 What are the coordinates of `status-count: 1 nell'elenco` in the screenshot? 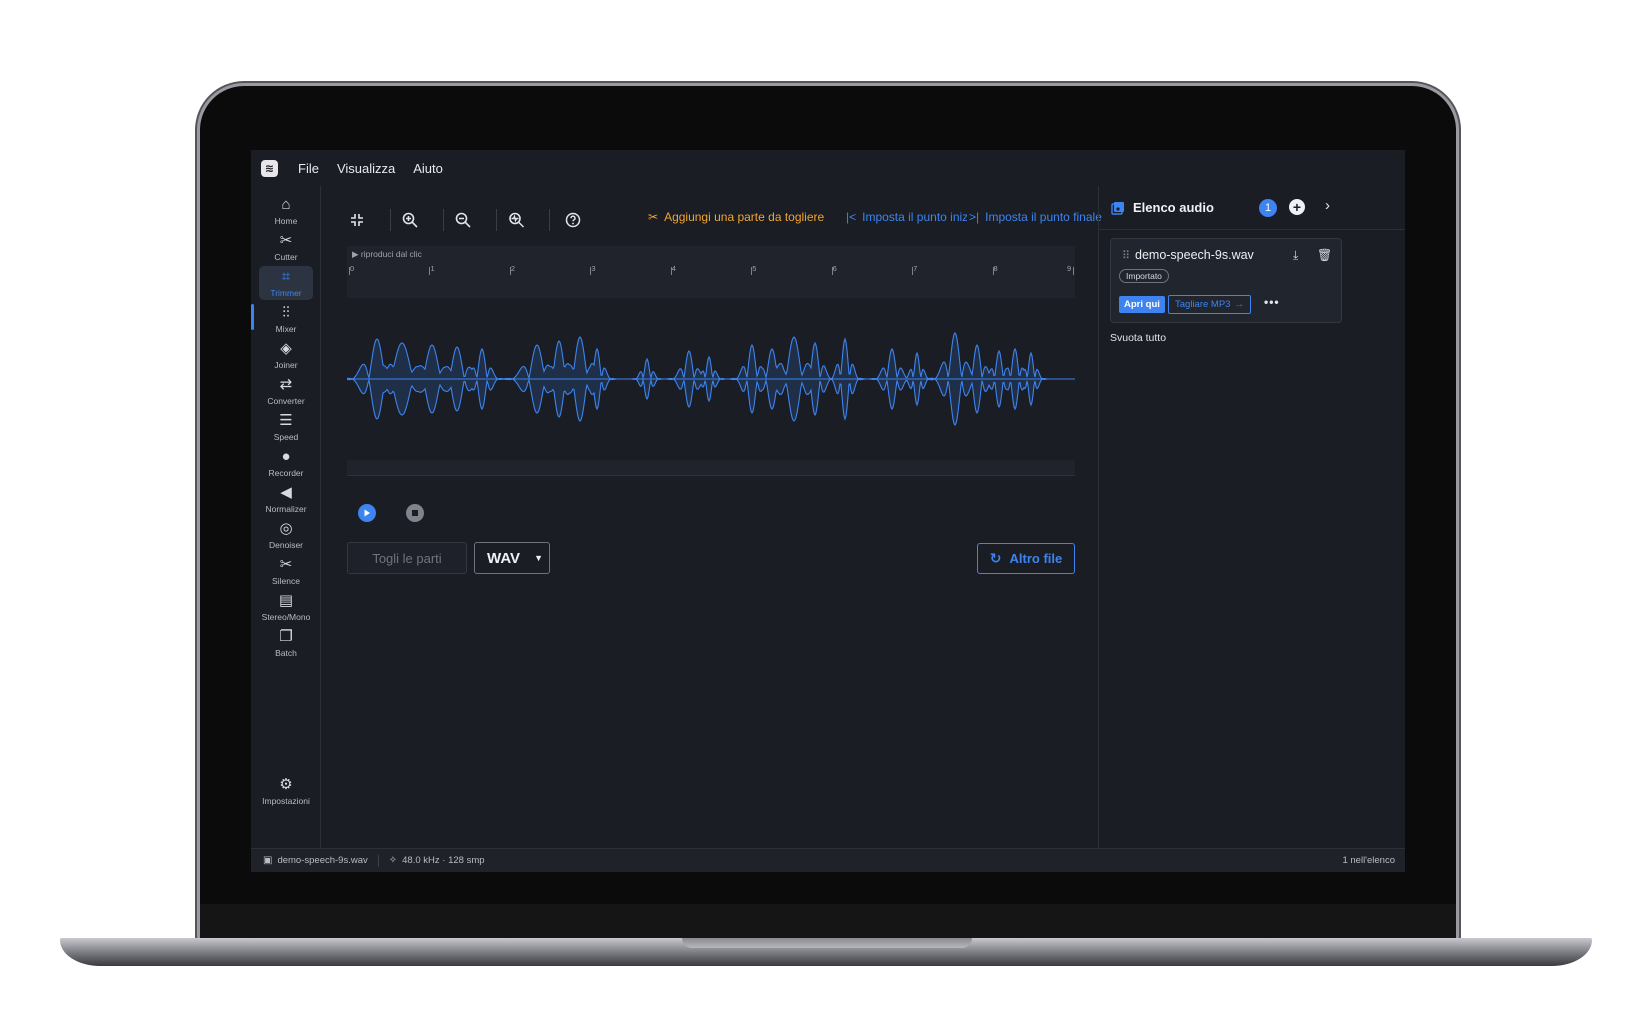 It's located at (1368, 860).